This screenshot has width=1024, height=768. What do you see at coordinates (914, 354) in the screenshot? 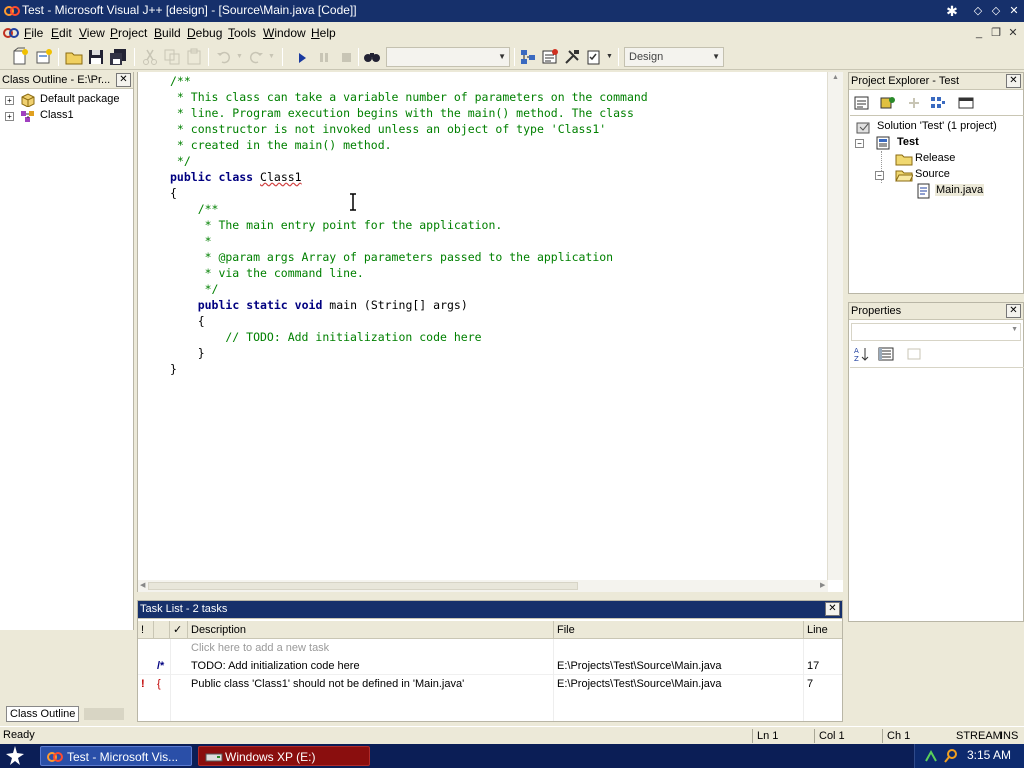
I see `property-pages-icon` at bounding box center [914, 354].